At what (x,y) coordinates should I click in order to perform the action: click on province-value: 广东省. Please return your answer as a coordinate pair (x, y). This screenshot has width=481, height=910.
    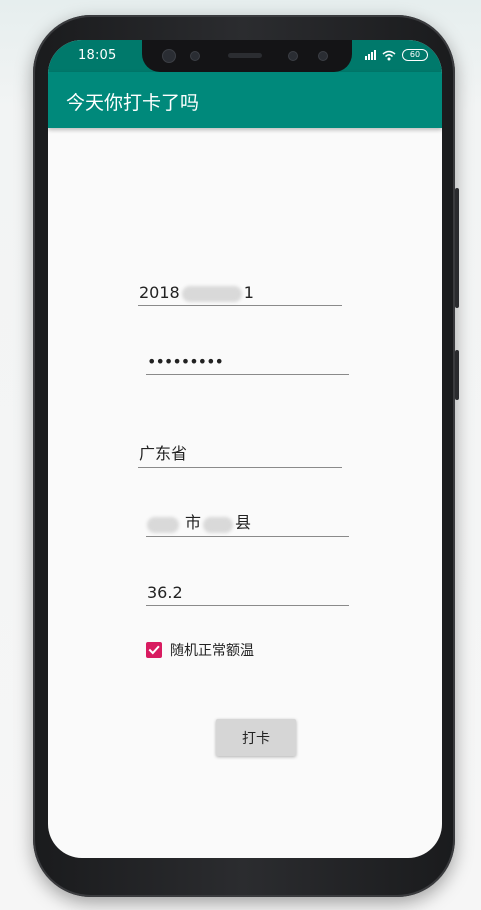
    Looking at the image, I should click on (163, 453).